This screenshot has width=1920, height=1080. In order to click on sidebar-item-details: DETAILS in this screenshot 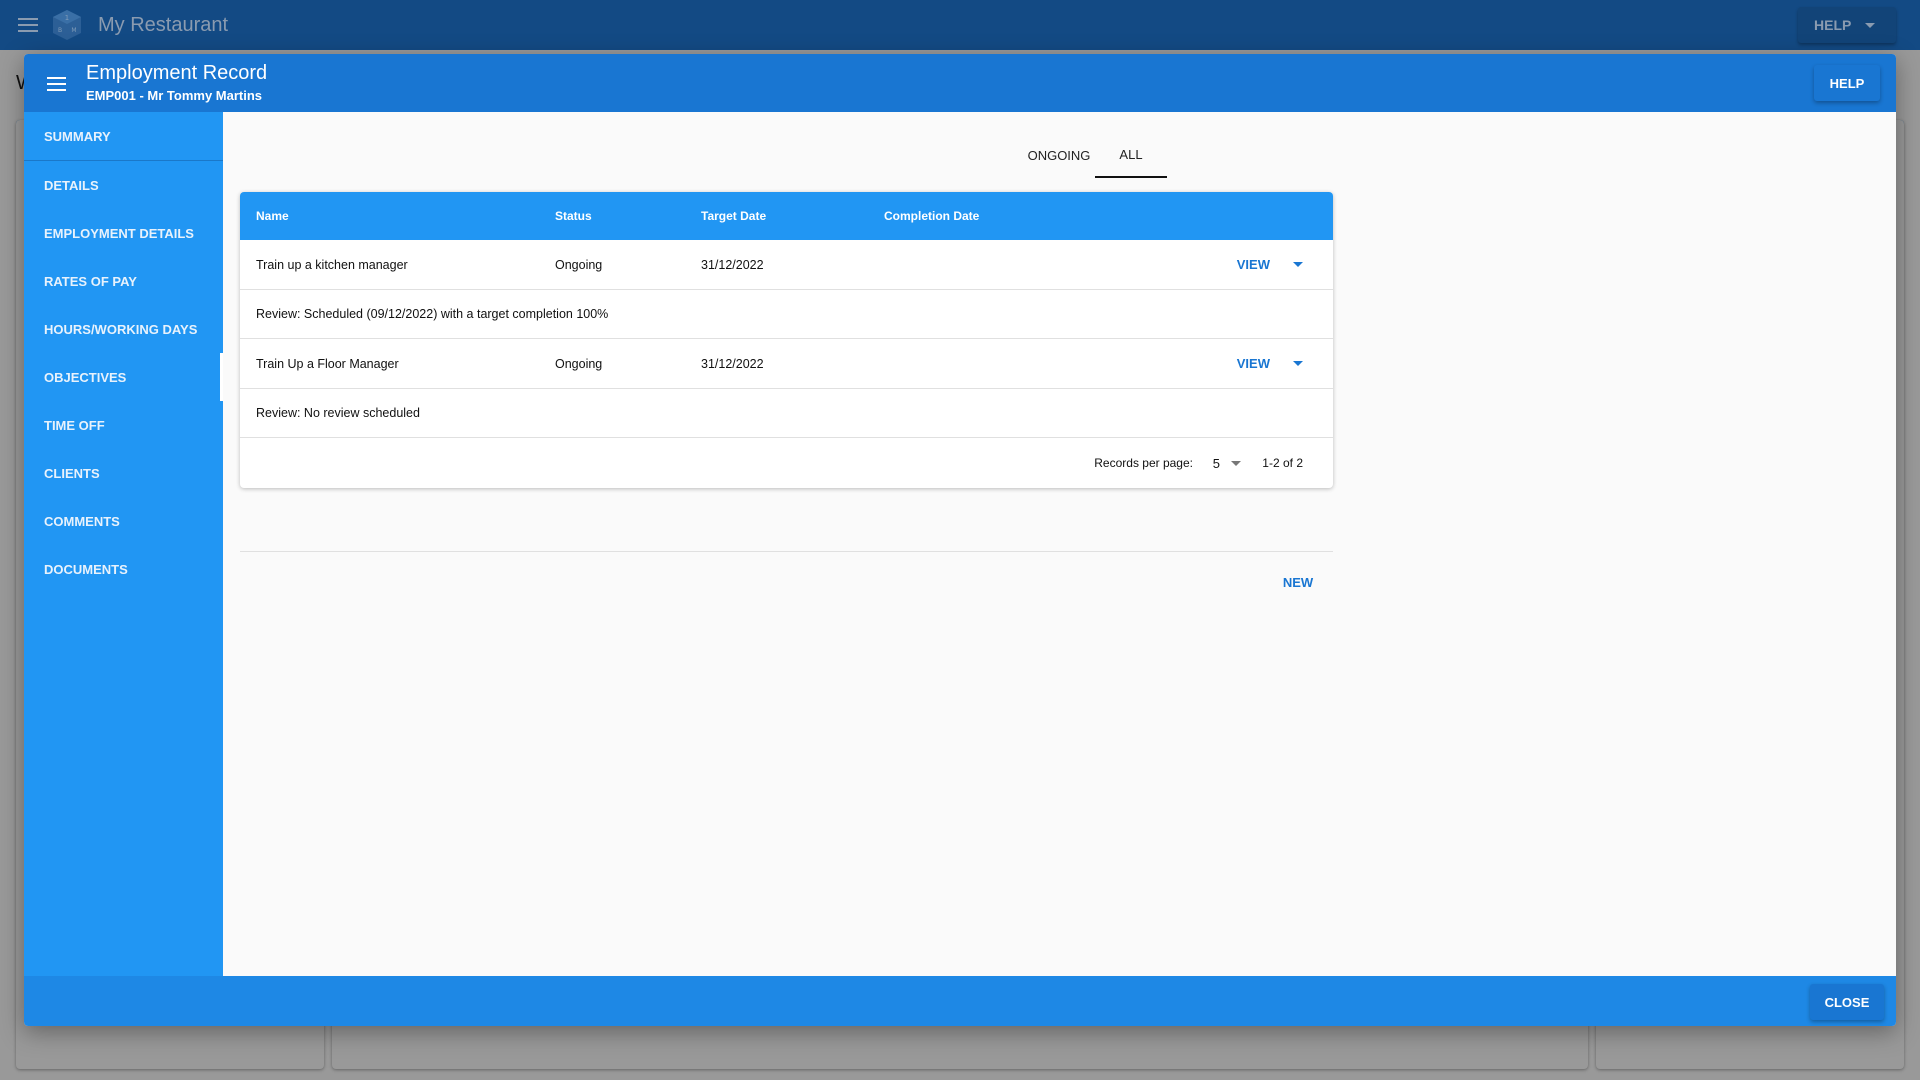, I will do `click(123, 185)`.